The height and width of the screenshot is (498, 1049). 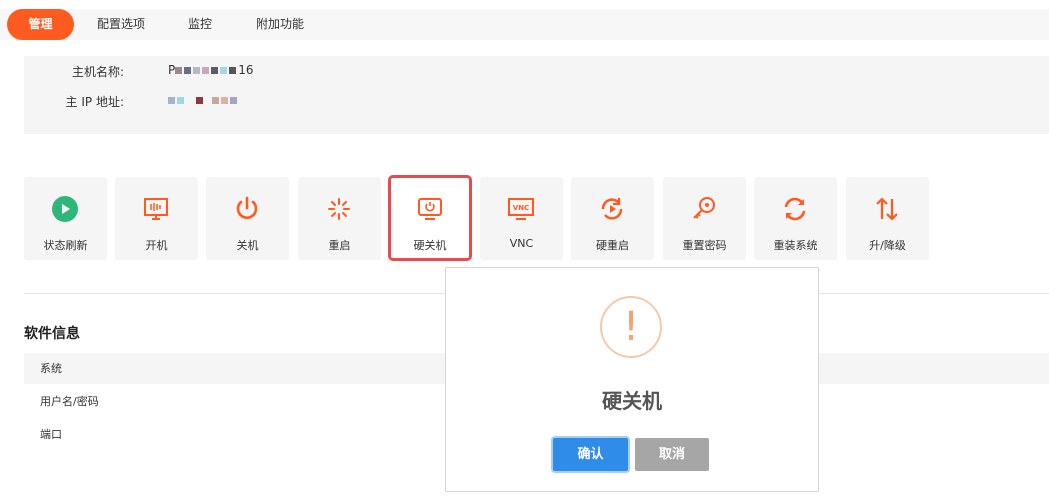 I want to click on hostname-value: P 16, so click(x=211, y=70).